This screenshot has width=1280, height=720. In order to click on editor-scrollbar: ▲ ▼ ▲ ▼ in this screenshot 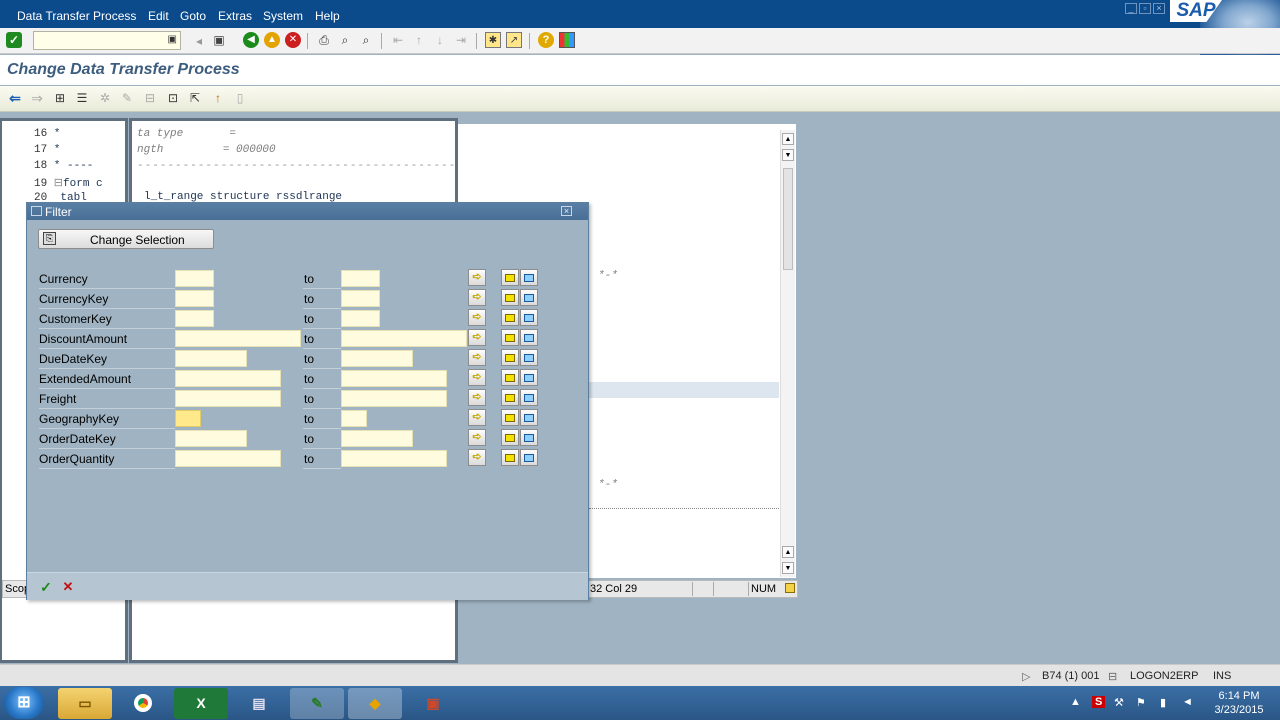, I will do `click(787, 353)`.